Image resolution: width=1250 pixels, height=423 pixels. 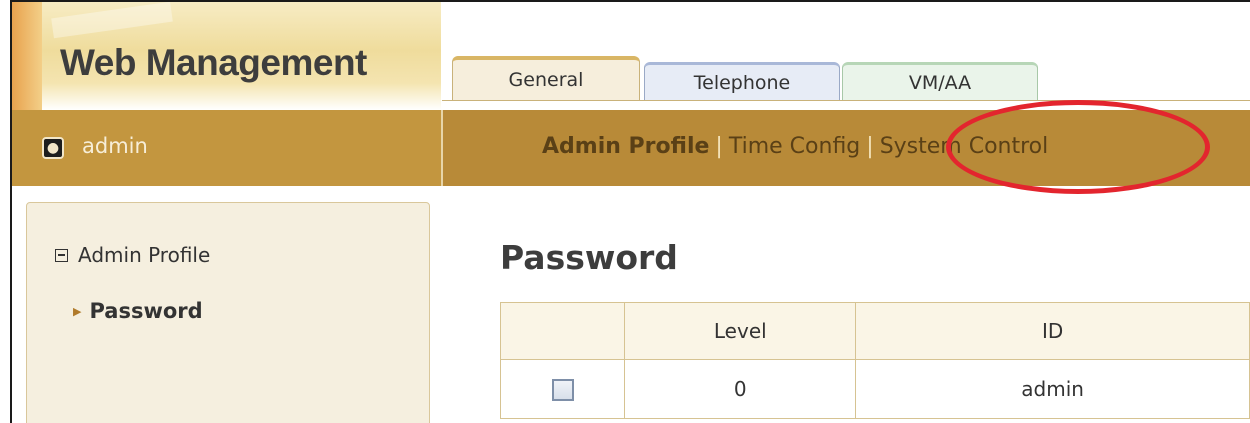 I want to click on subnav-time-config: Time Config, so click(x=794, y=146).